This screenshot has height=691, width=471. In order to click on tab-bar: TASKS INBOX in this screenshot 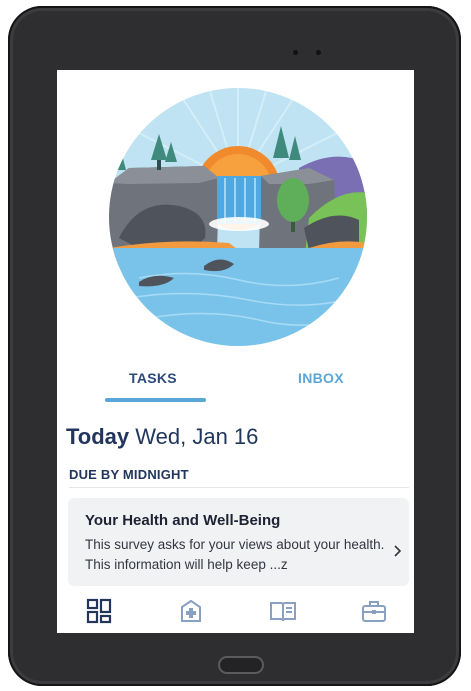, I will do `click(235, 390)`.